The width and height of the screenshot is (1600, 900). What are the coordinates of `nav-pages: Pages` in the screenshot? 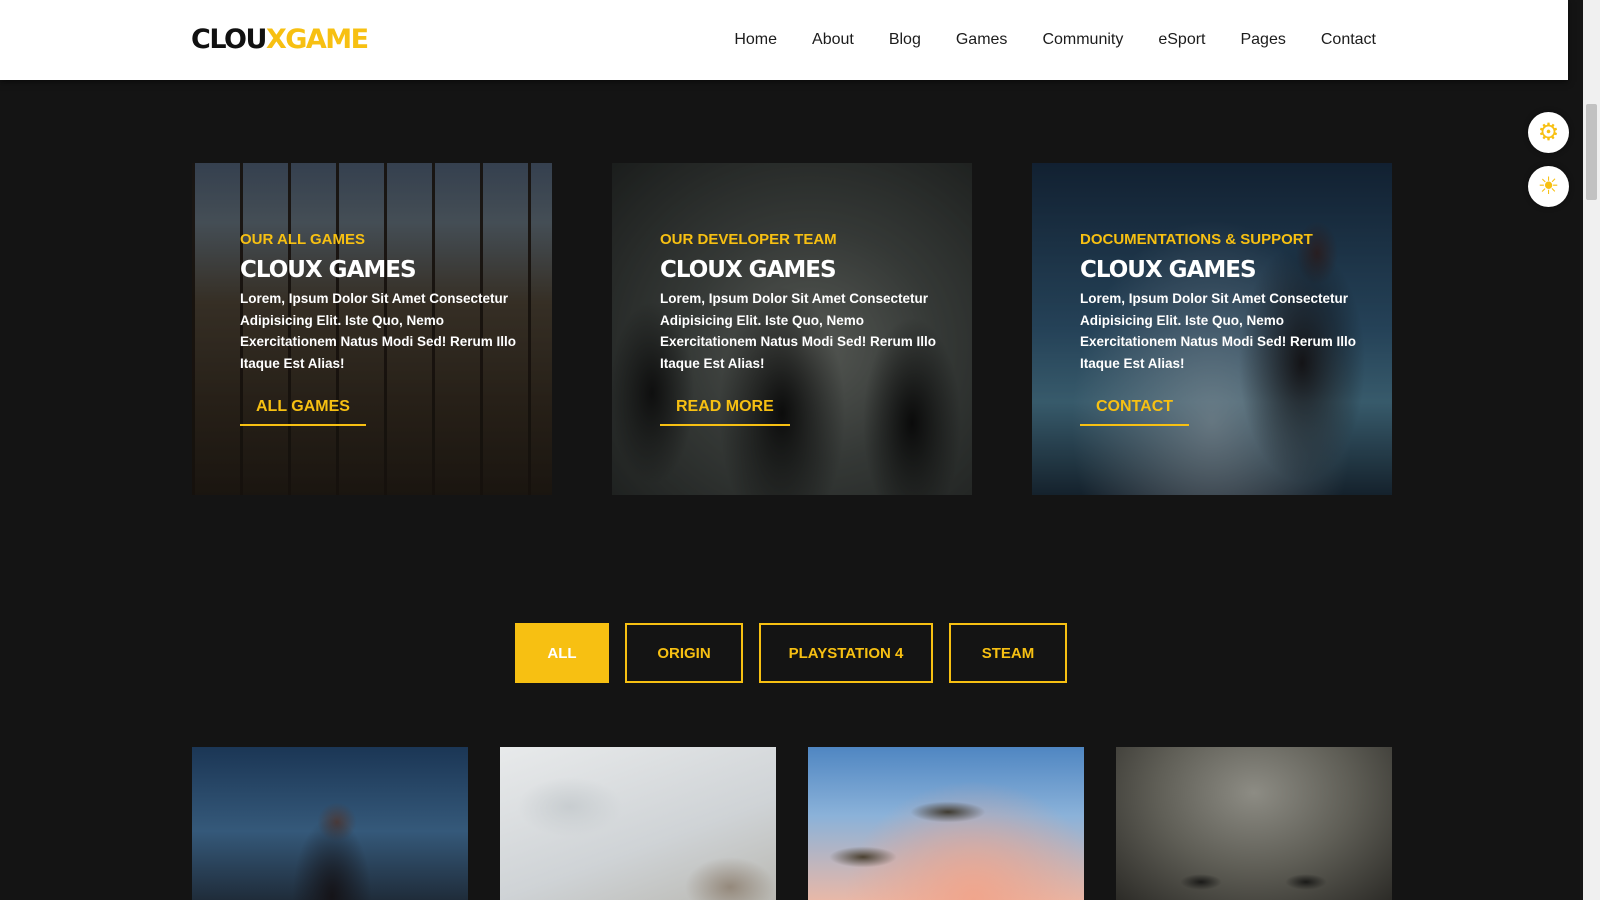 It's located at (1262, 40).